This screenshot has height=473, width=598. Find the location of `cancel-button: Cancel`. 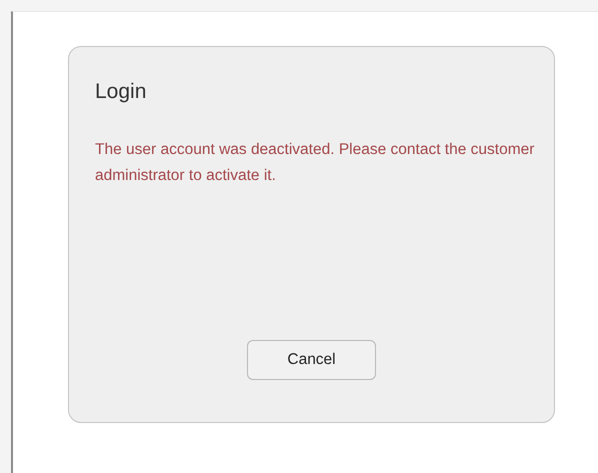

cancel-button: Cancel is located at coordinates (311, 360).